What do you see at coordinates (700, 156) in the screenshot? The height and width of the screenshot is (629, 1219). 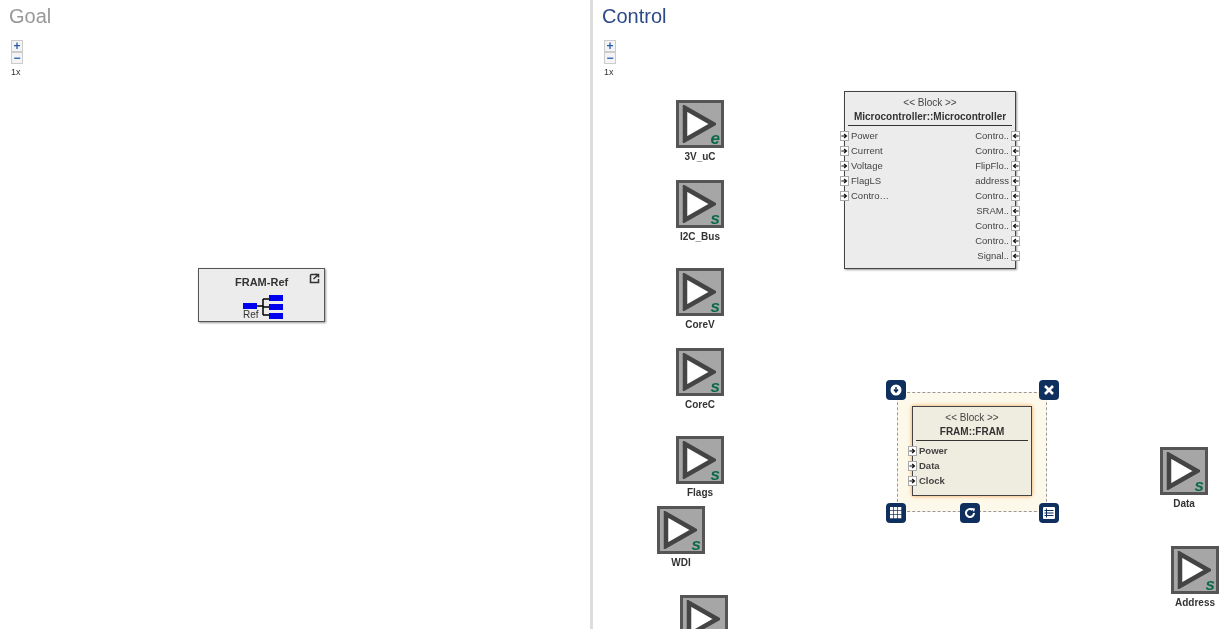 I see `node-label: 3V_uC` at bounding box center [700, 156].